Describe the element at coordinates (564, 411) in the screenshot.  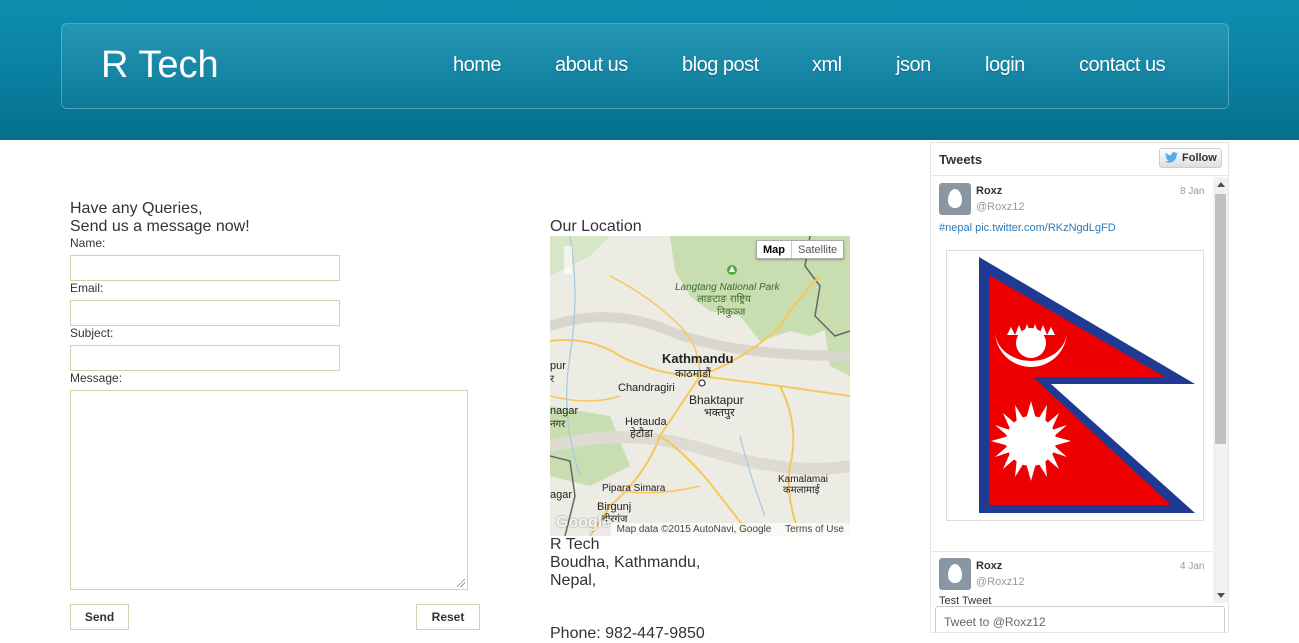
I see `svg-text: nagar` at that location.